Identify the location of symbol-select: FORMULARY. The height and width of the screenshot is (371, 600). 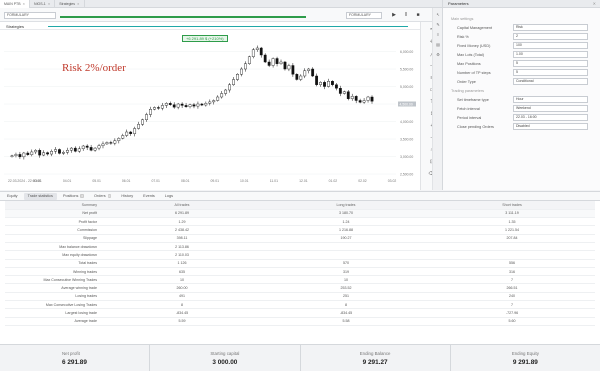
(364, 15).